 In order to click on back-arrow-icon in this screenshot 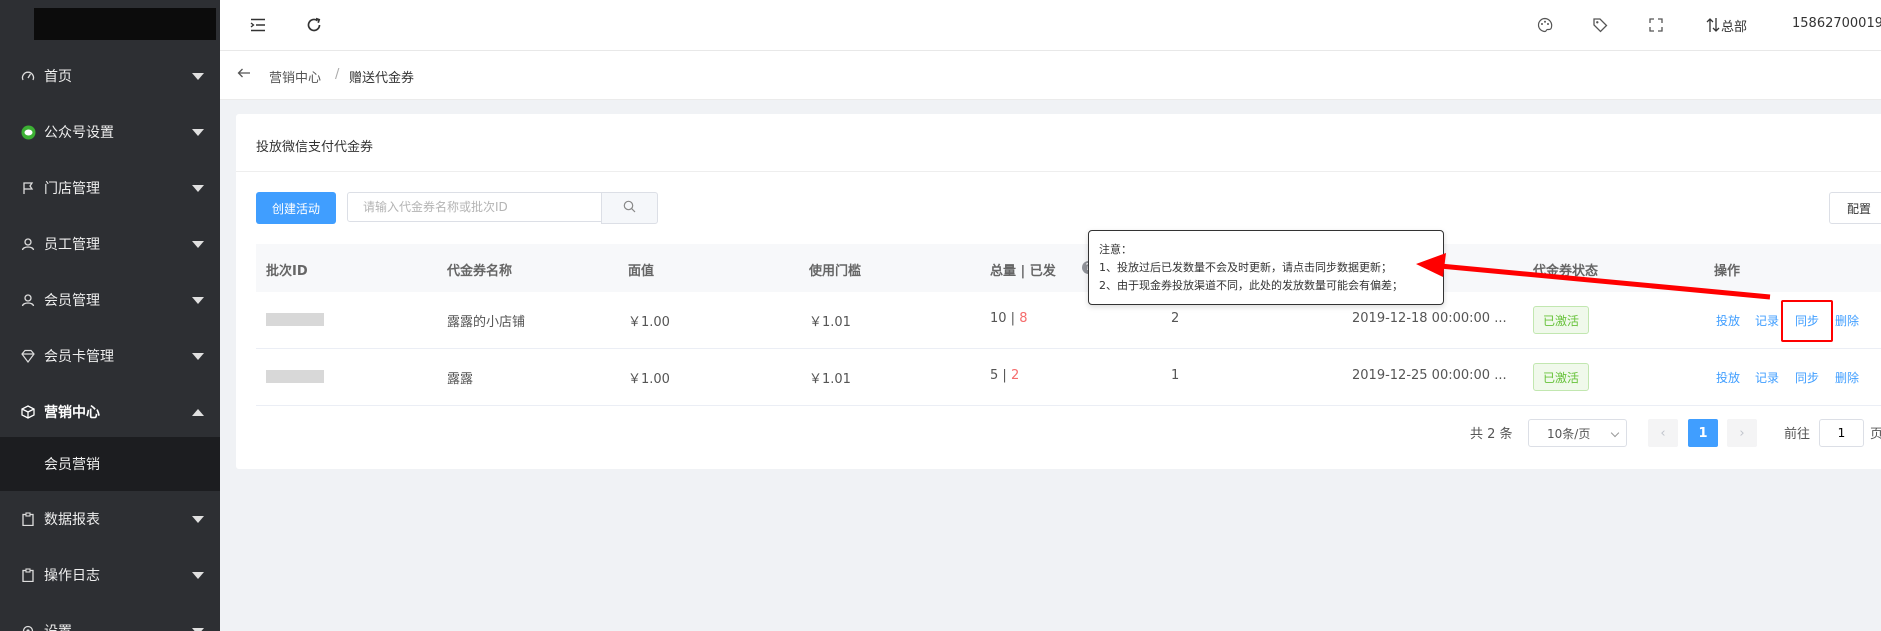, I will do `click(244, 75)`.